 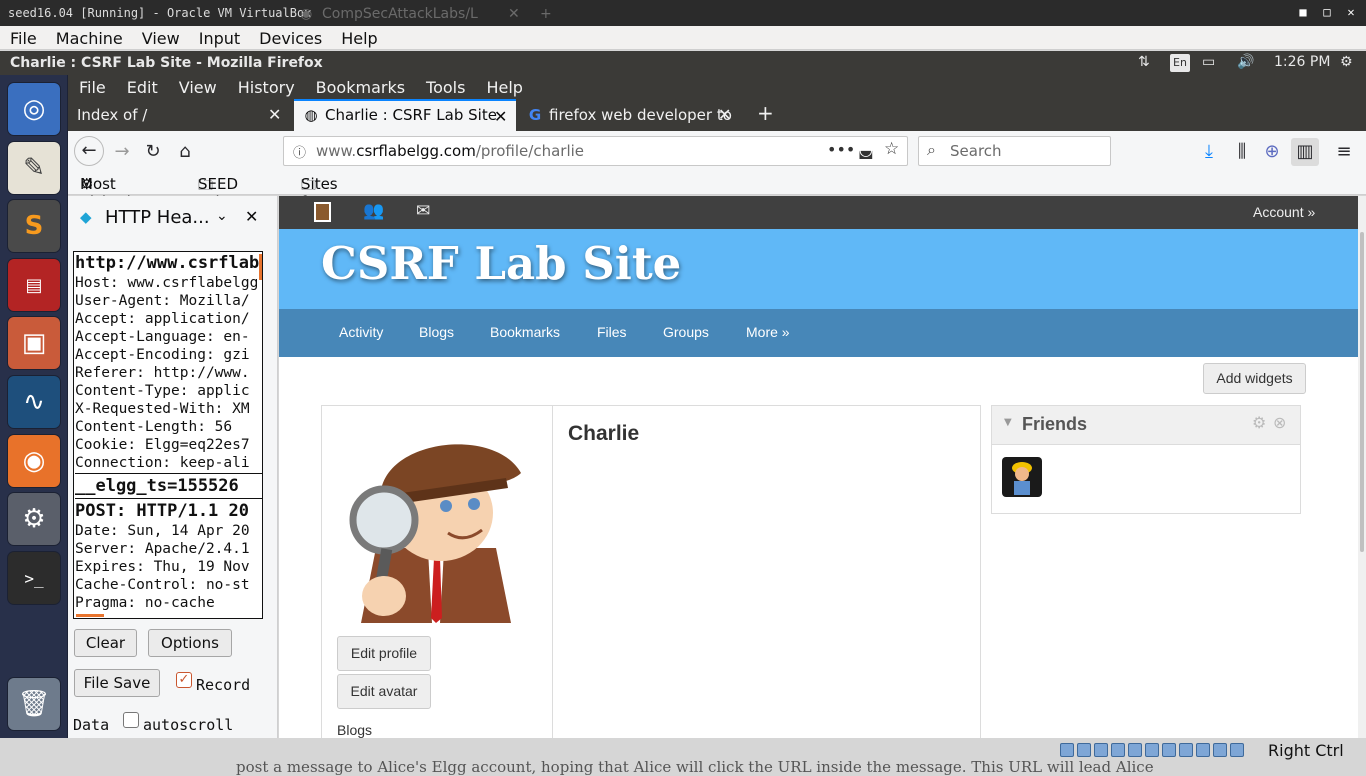 What do you see at coordinates (34, 402) in the screenshot?
I see `wireshark-icon: ∿` at bounding box center [34, 402].